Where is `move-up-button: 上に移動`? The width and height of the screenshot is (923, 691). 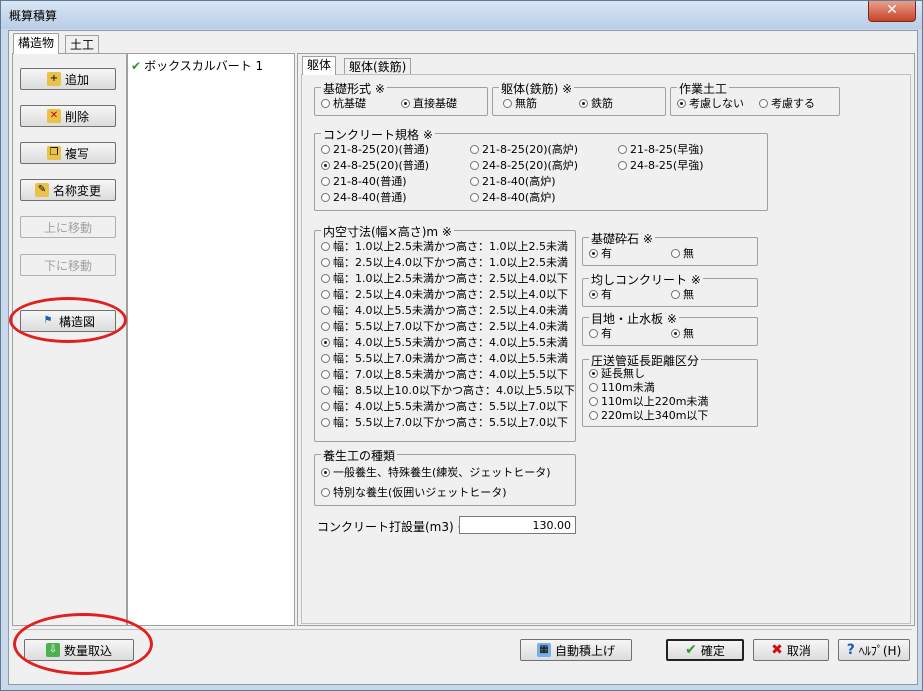
move-up-button: 上に移動 is located at coordinates (68, 227).